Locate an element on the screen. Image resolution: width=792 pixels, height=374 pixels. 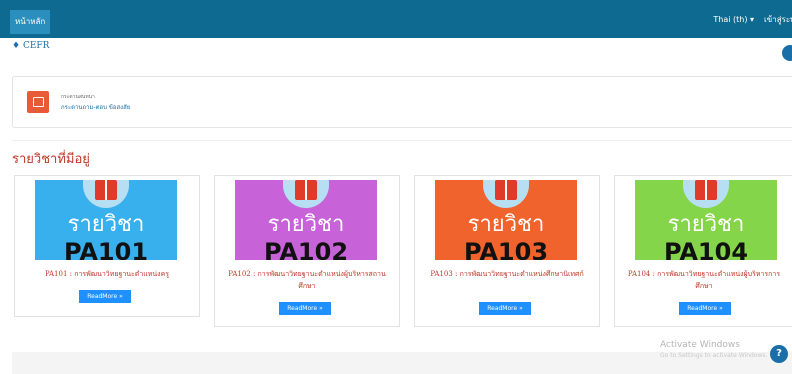
cefr-label: CEFR is located at coordinates (36, 46).